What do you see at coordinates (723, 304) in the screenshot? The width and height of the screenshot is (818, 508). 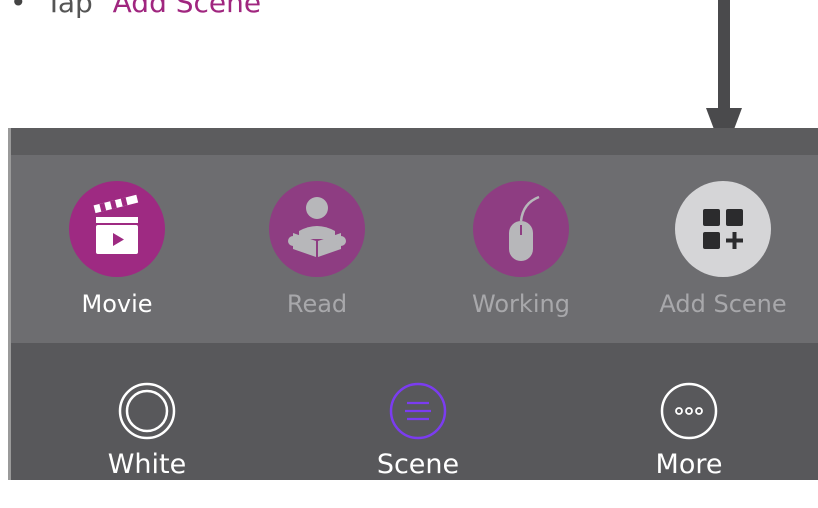 I see `scene-label-add: Add Scene` at bounding box center [723, 304].